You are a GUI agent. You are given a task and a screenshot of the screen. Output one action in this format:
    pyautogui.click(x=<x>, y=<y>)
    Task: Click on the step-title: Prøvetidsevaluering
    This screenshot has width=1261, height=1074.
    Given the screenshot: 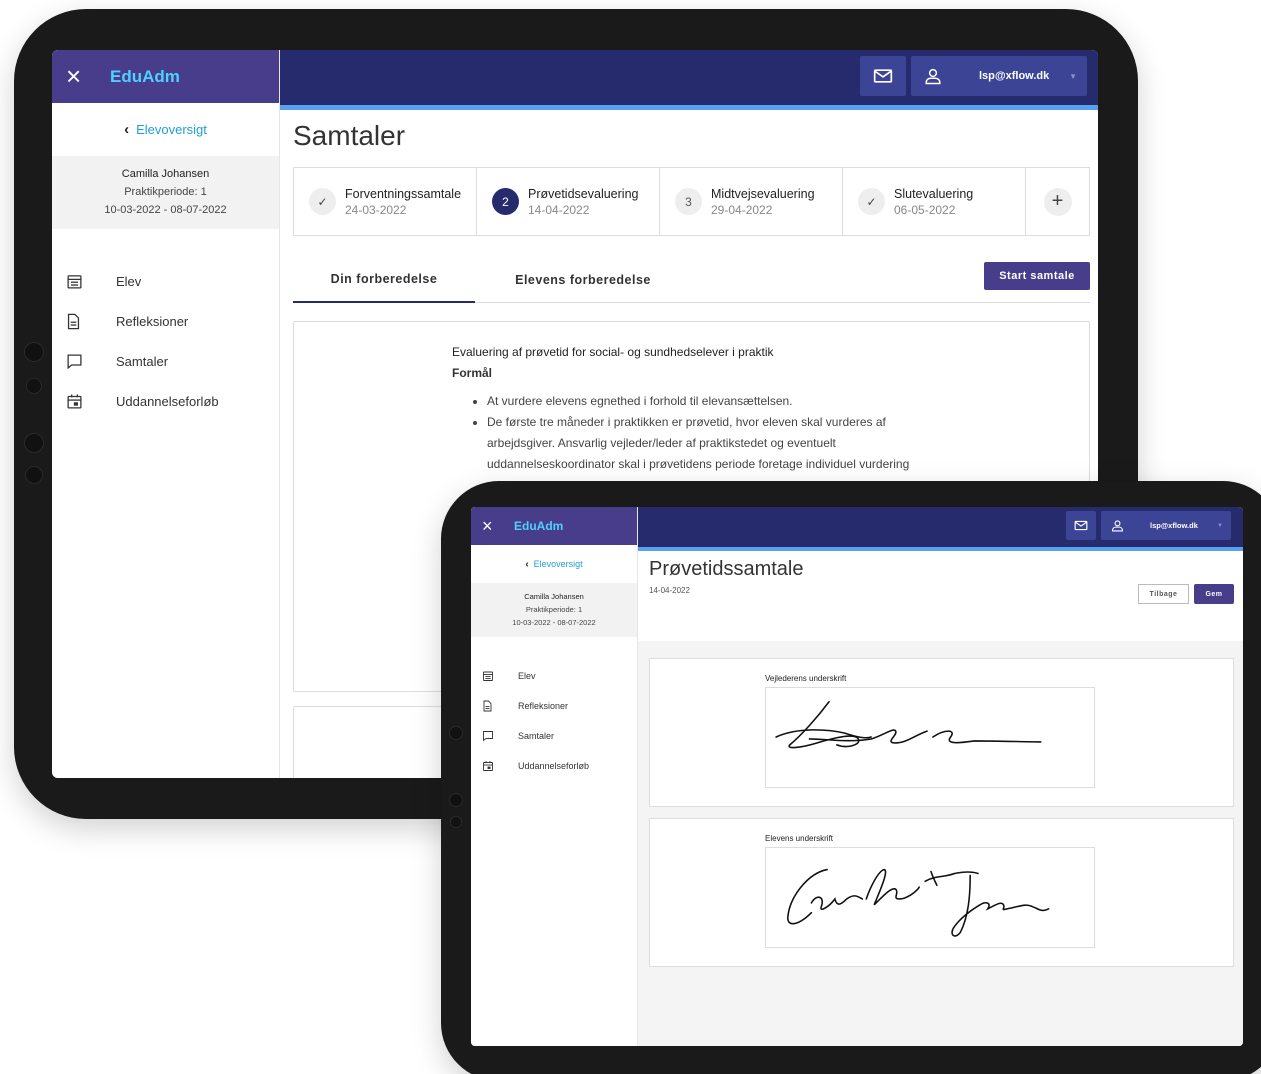 What is the action you would take?
    pyautogui.click(x=583, y=193)
    